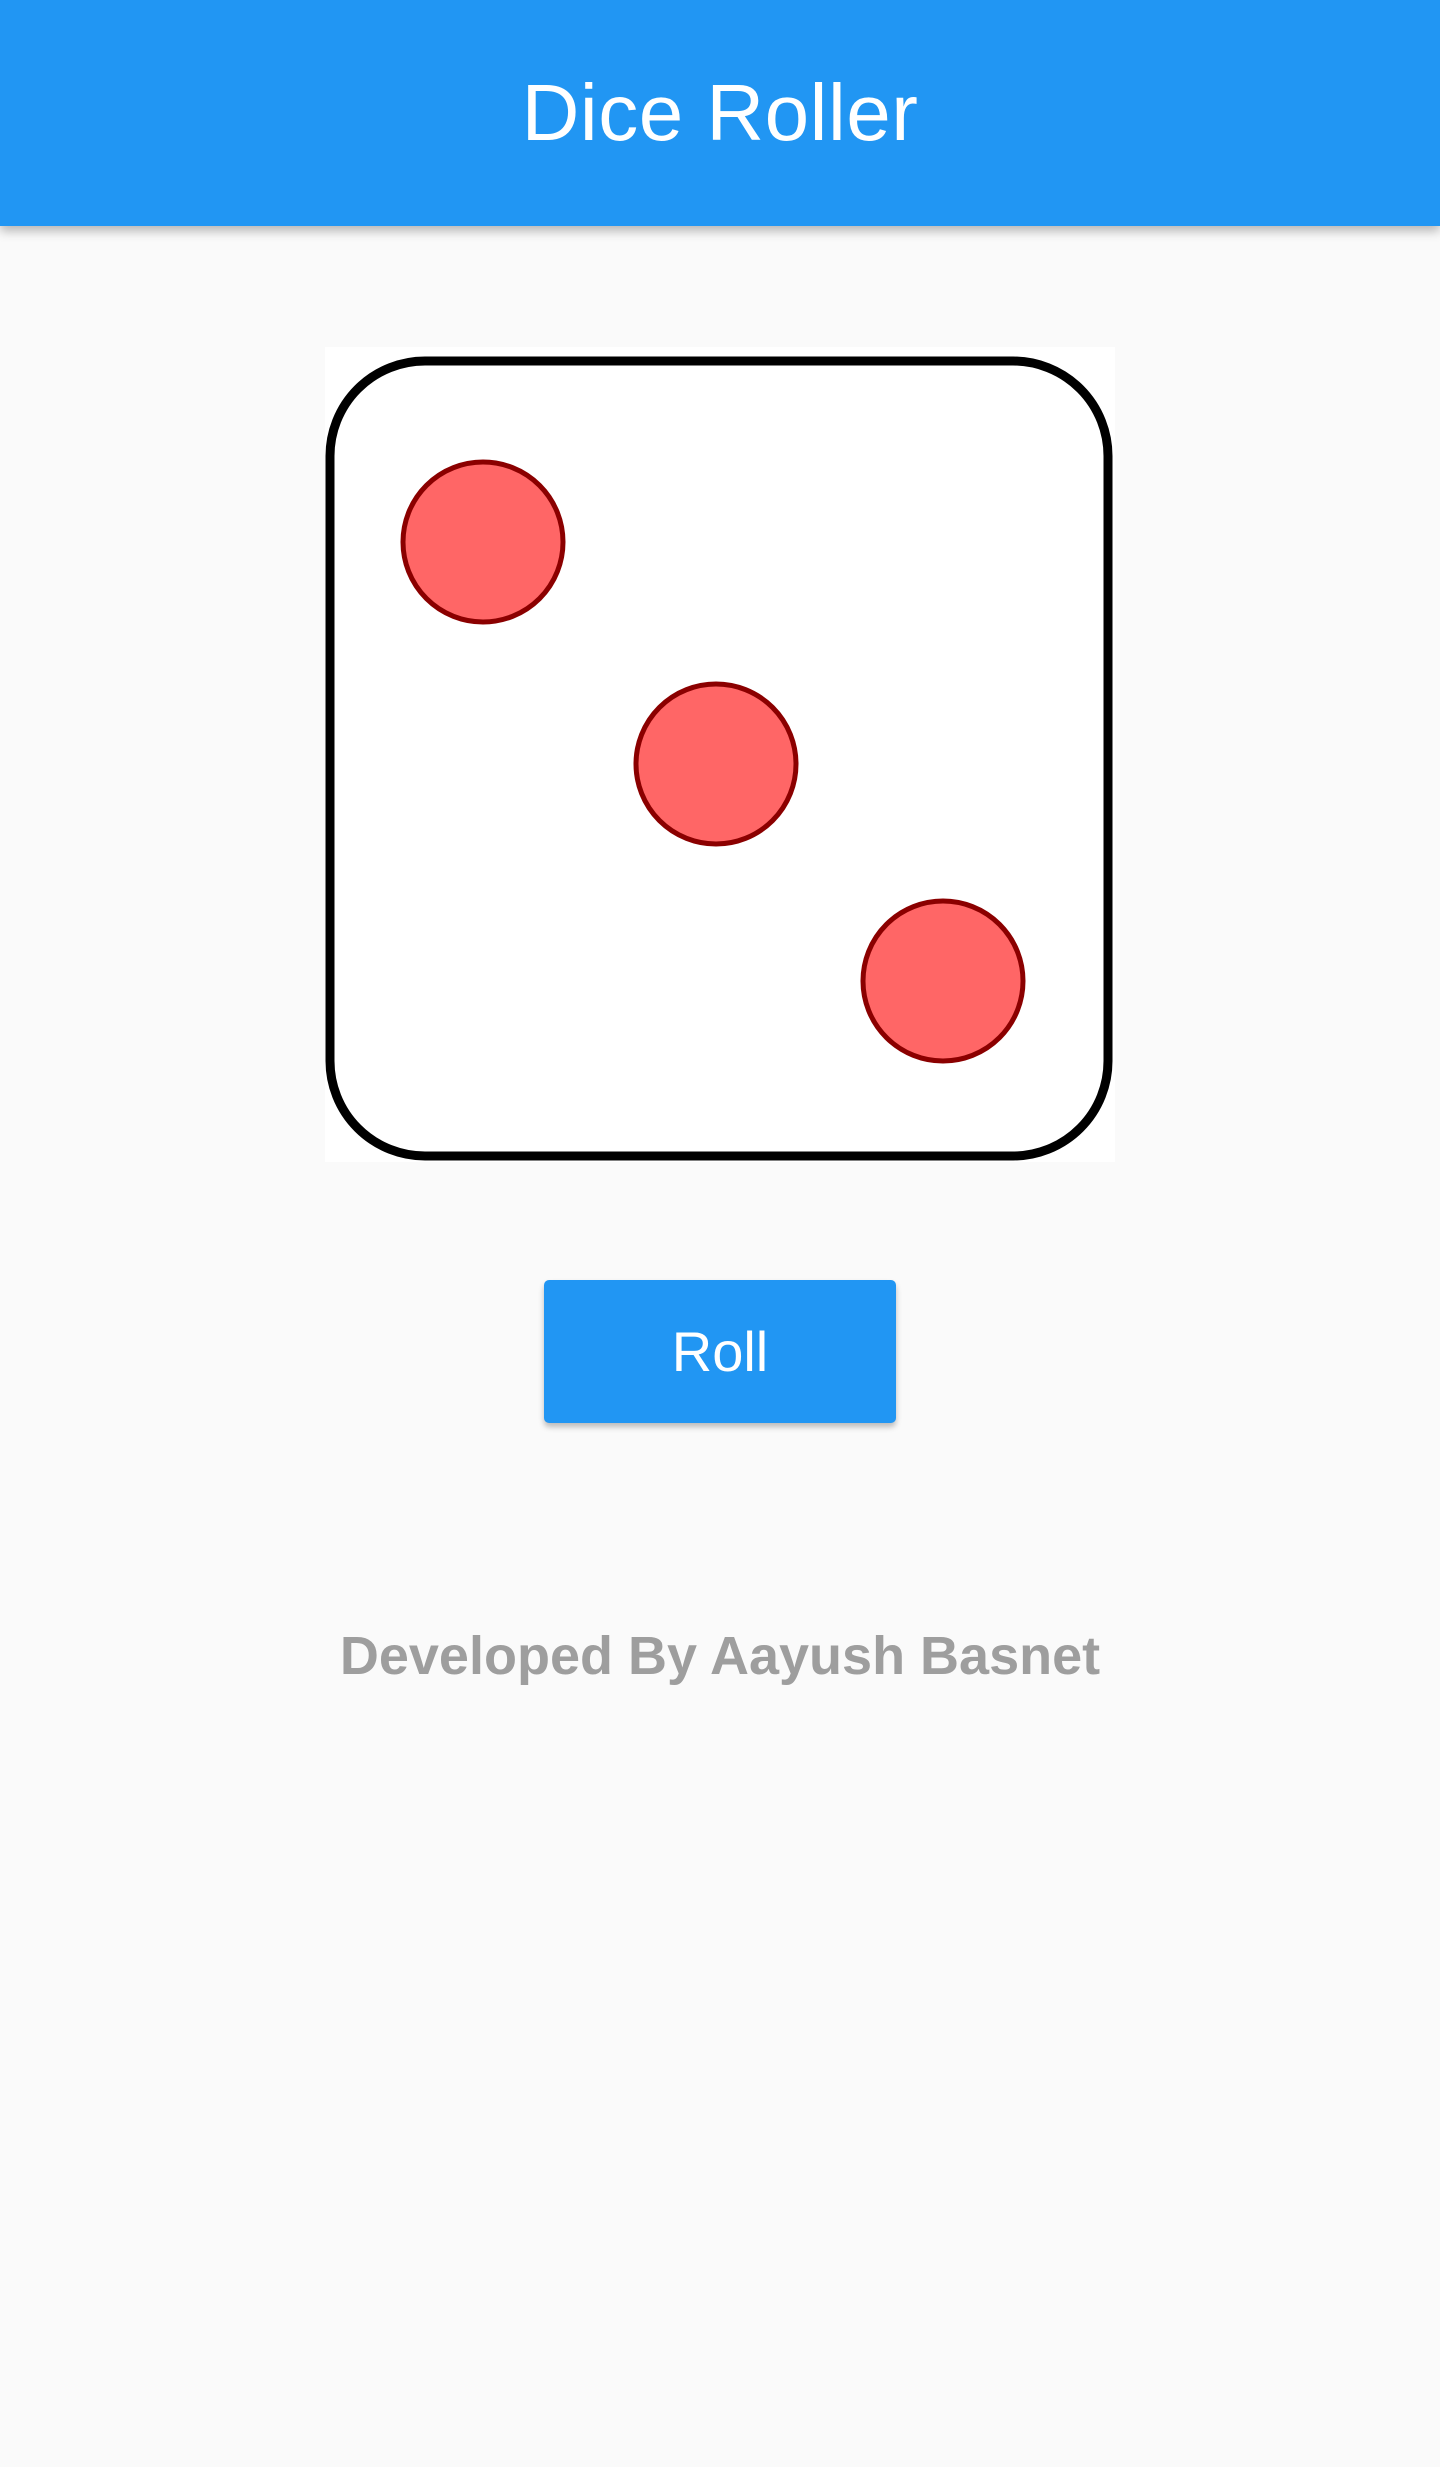 The height and width of the screenshot is (2467, 1440). Describe the element at coordinates (720, 1656) in the screenshot. I see `developer-credit: Developed By Aayush Basnet` at that location.